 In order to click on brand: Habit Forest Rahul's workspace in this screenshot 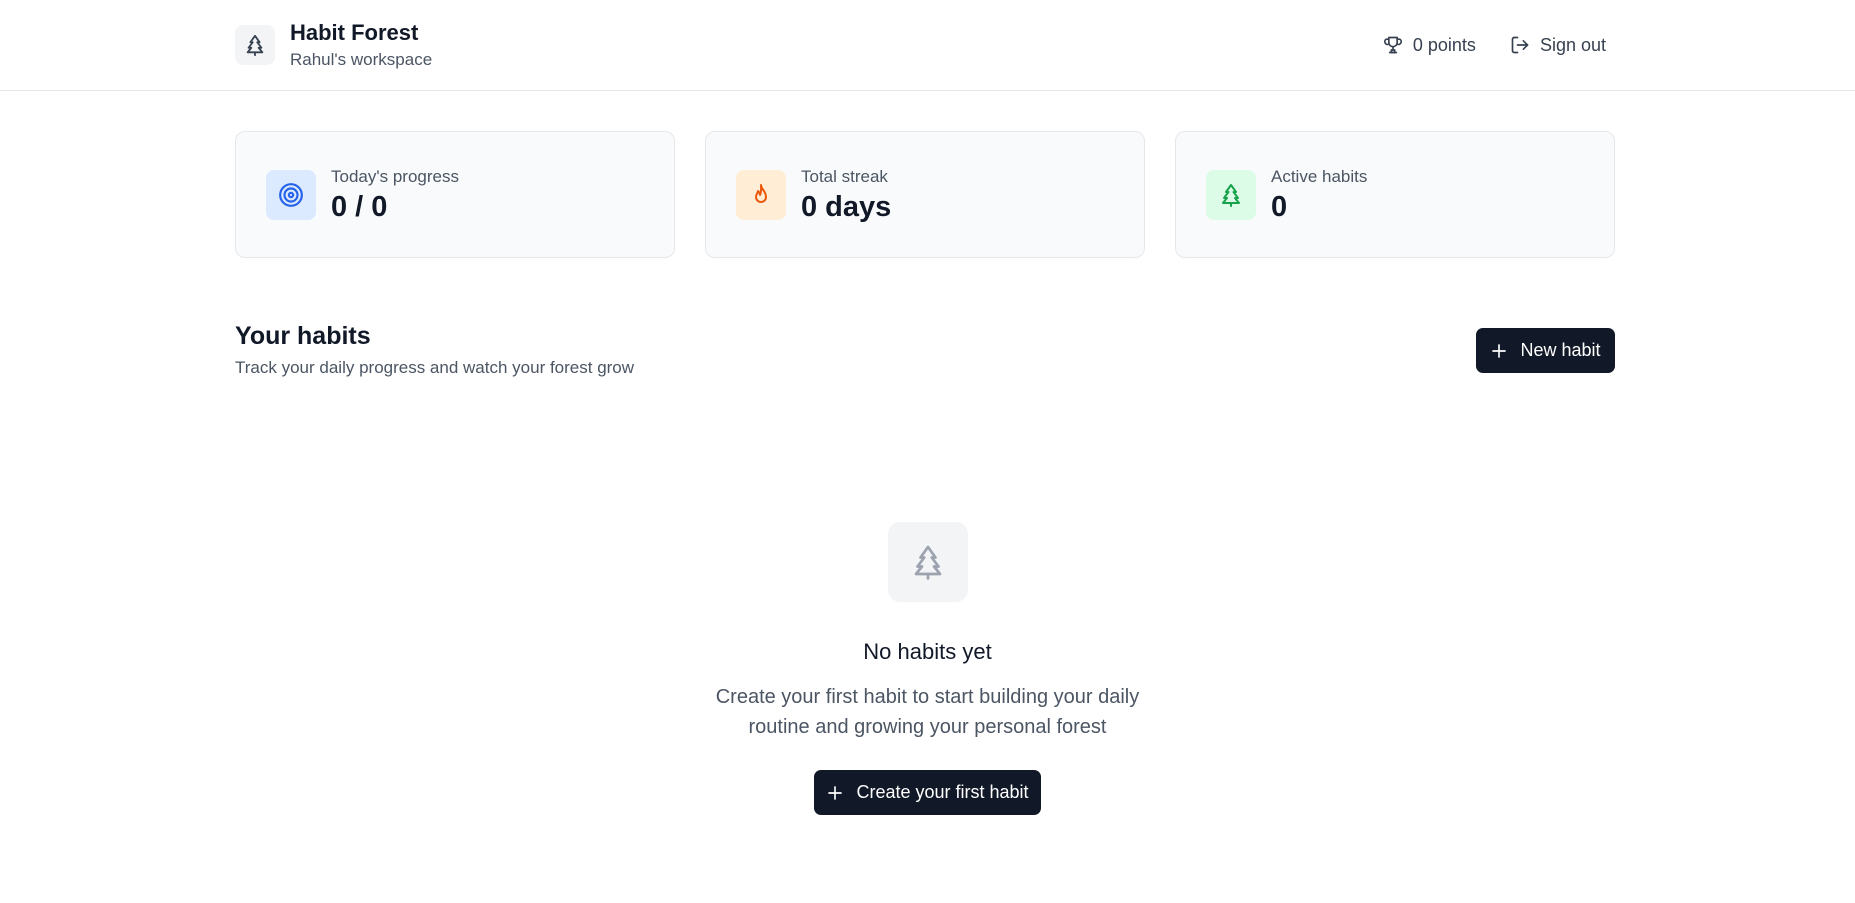, I will do `click(333, 45)`.